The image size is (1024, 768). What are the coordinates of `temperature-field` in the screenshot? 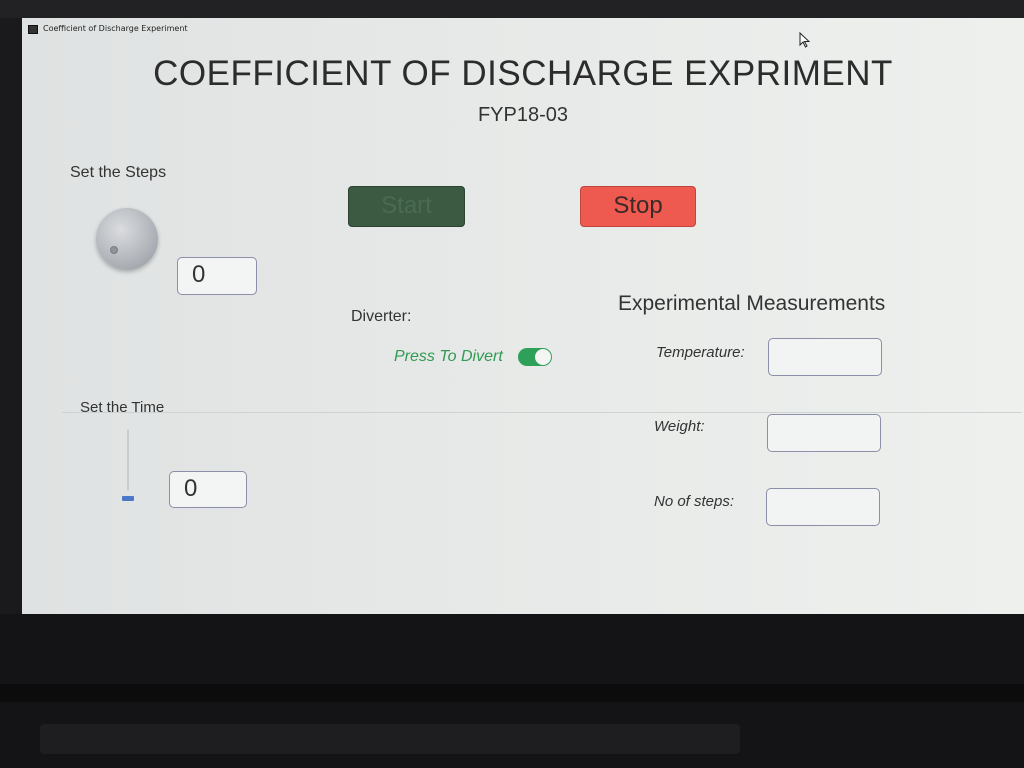 It's located at (825, 357).